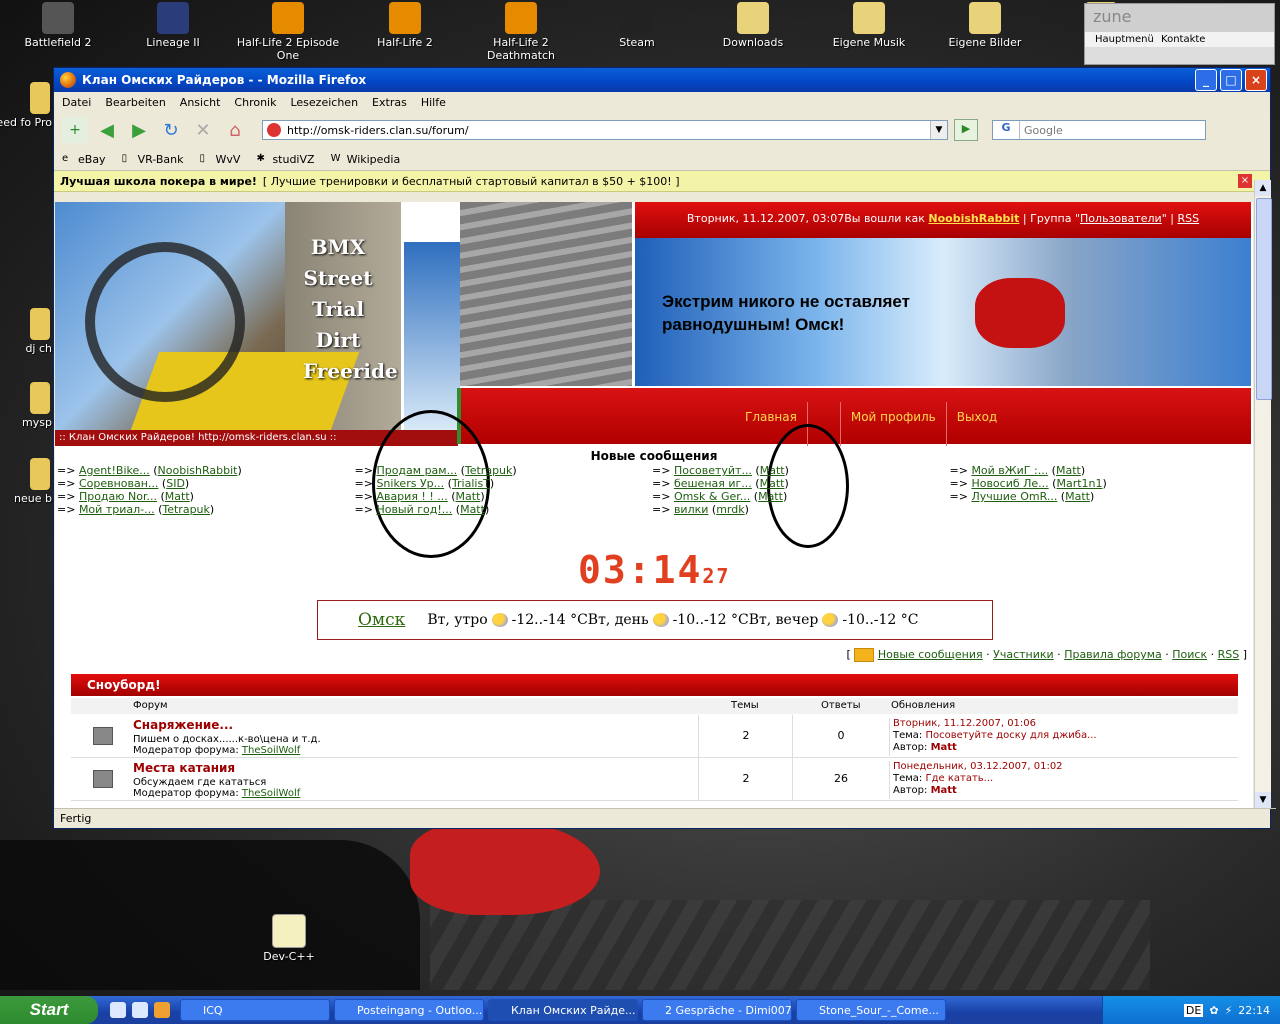 Image resolution: width=1280 pixels, height=1024 pixels. I want to click on desktop-icon: Half-Life 2, so click(405, 25).